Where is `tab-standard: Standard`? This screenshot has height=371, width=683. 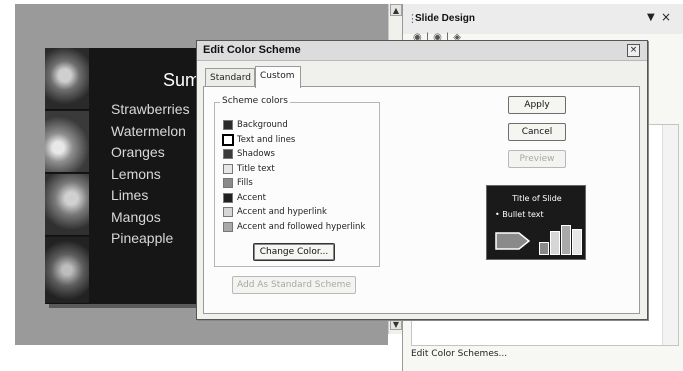 tab-standard: Standard is located at coordinates (230, 77).